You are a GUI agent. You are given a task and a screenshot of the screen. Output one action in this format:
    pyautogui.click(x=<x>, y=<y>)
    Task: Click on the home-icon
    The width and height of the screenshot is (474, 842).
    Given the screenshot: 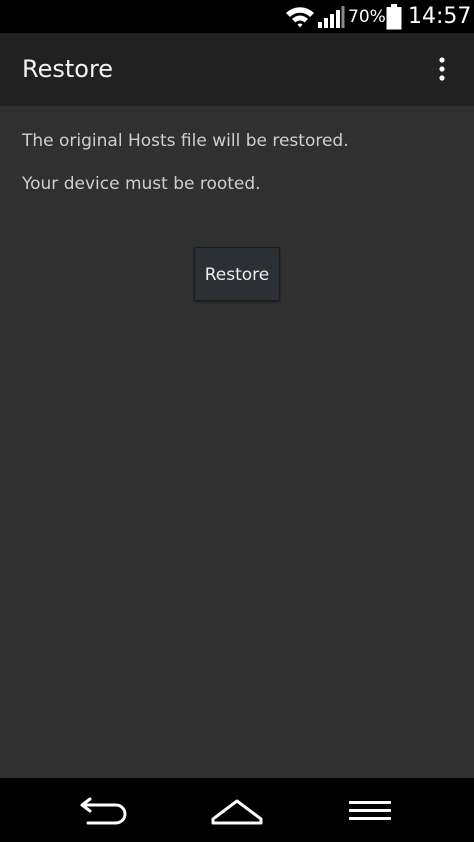 What is the action you would take?
    pyautogui.click(x=237, y=810)
    